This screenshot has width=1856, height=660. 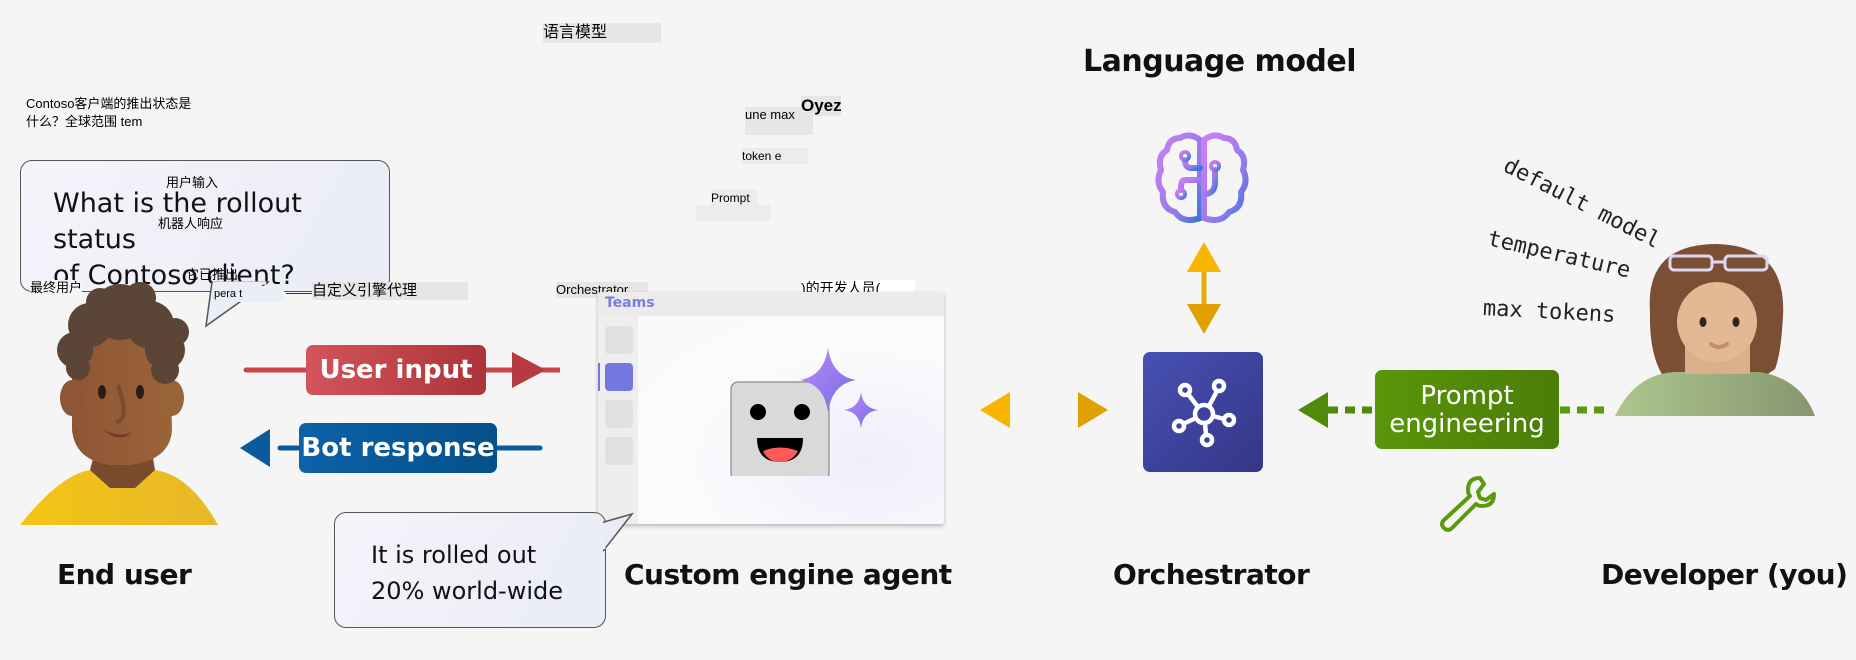 I want to click on prompt-engineering-label: Prompt engineering, so click(x=1467, y=409).